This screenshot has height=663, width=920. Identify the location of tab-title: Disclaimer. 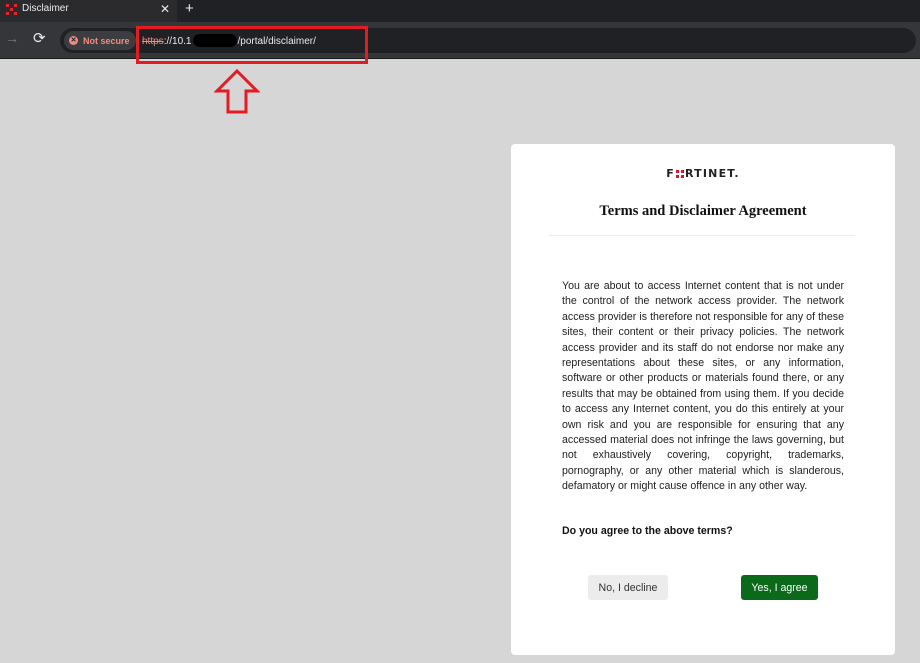
(45, 8).